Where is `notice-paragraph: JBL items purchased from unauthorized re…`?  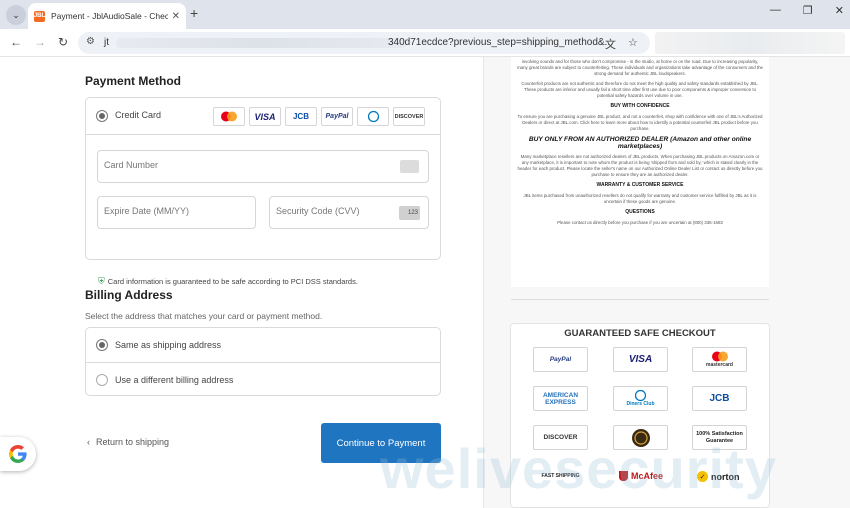
notice-paragraph: JBL items purchased from unauthorized re… is located at coordinates (640, 198).